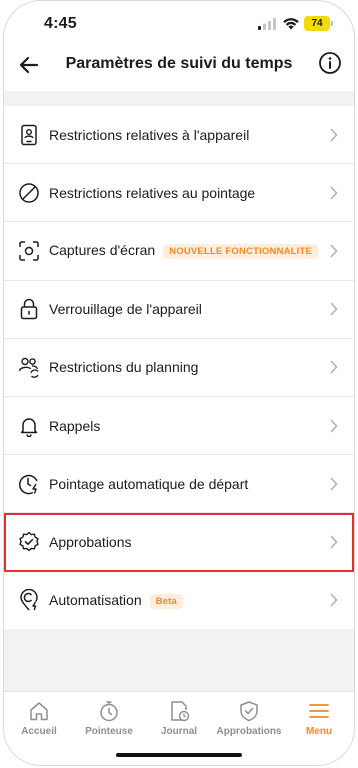 Image resolution: width=358 pixels, height=768 pixels. What do you see at coordinates (149, 134) in the screenshot?
I see `settings-item-label: Restrictions relatives à l'appareil` at bounding box center [149, 134].